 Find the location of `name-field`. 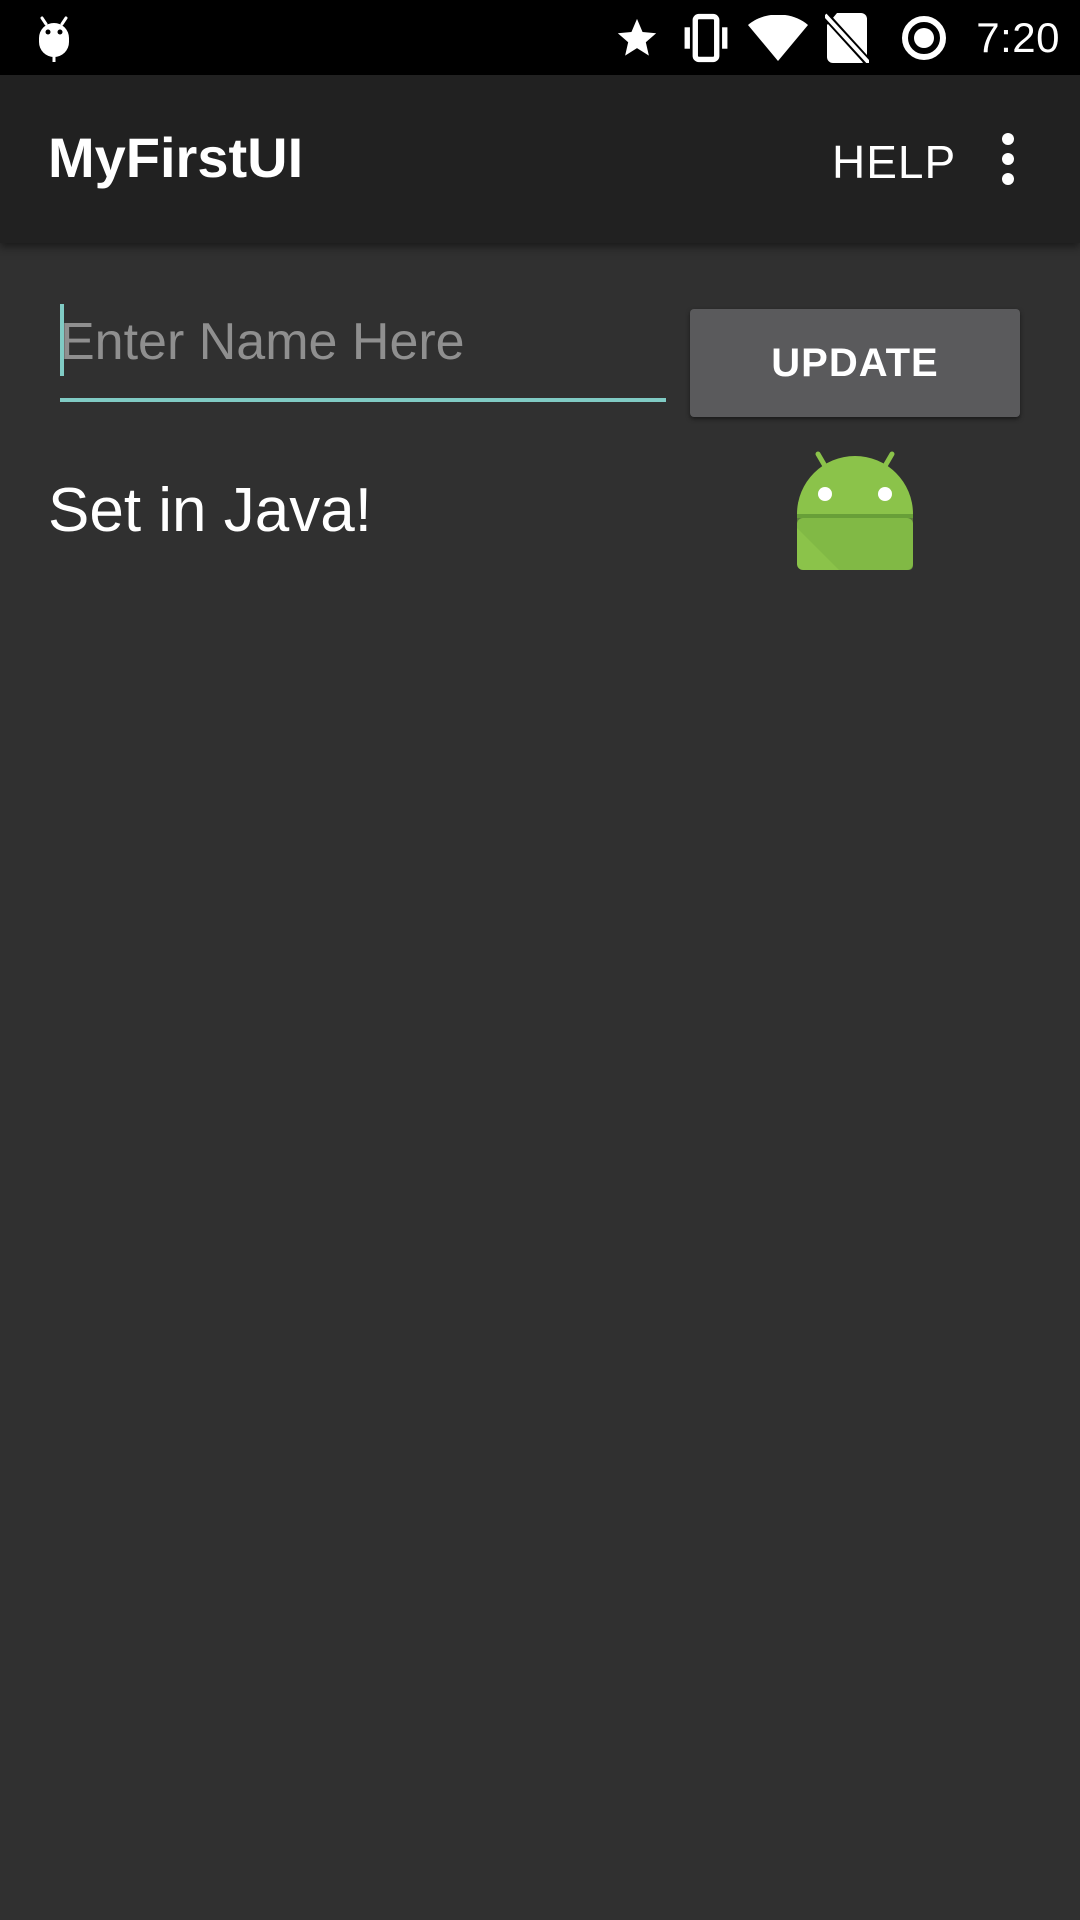

name-field is located at coordinates (363, 352).